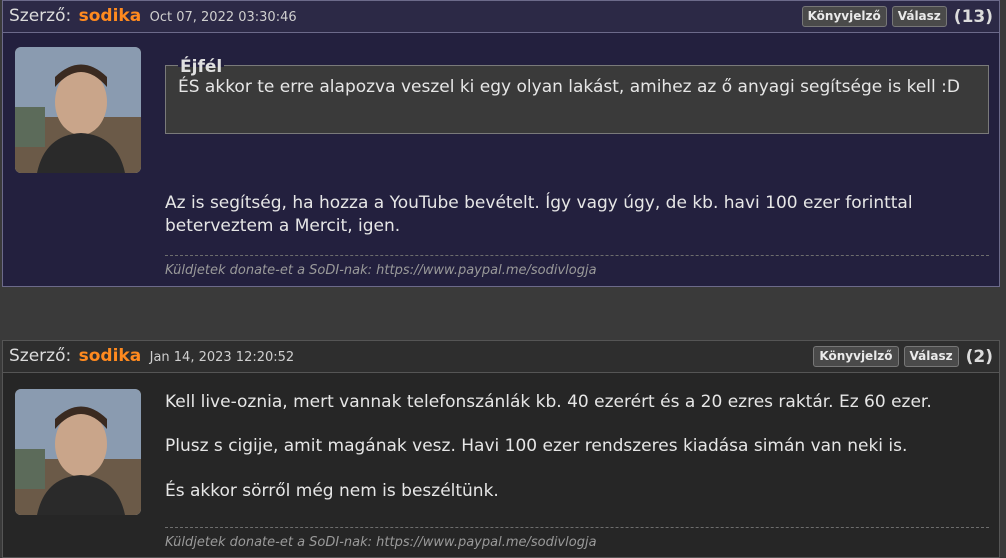 The height and width of the screenshot is (558, 1006). I want to click on post-date: Jan 14, 2023 12:20:52, so click(222, 357).